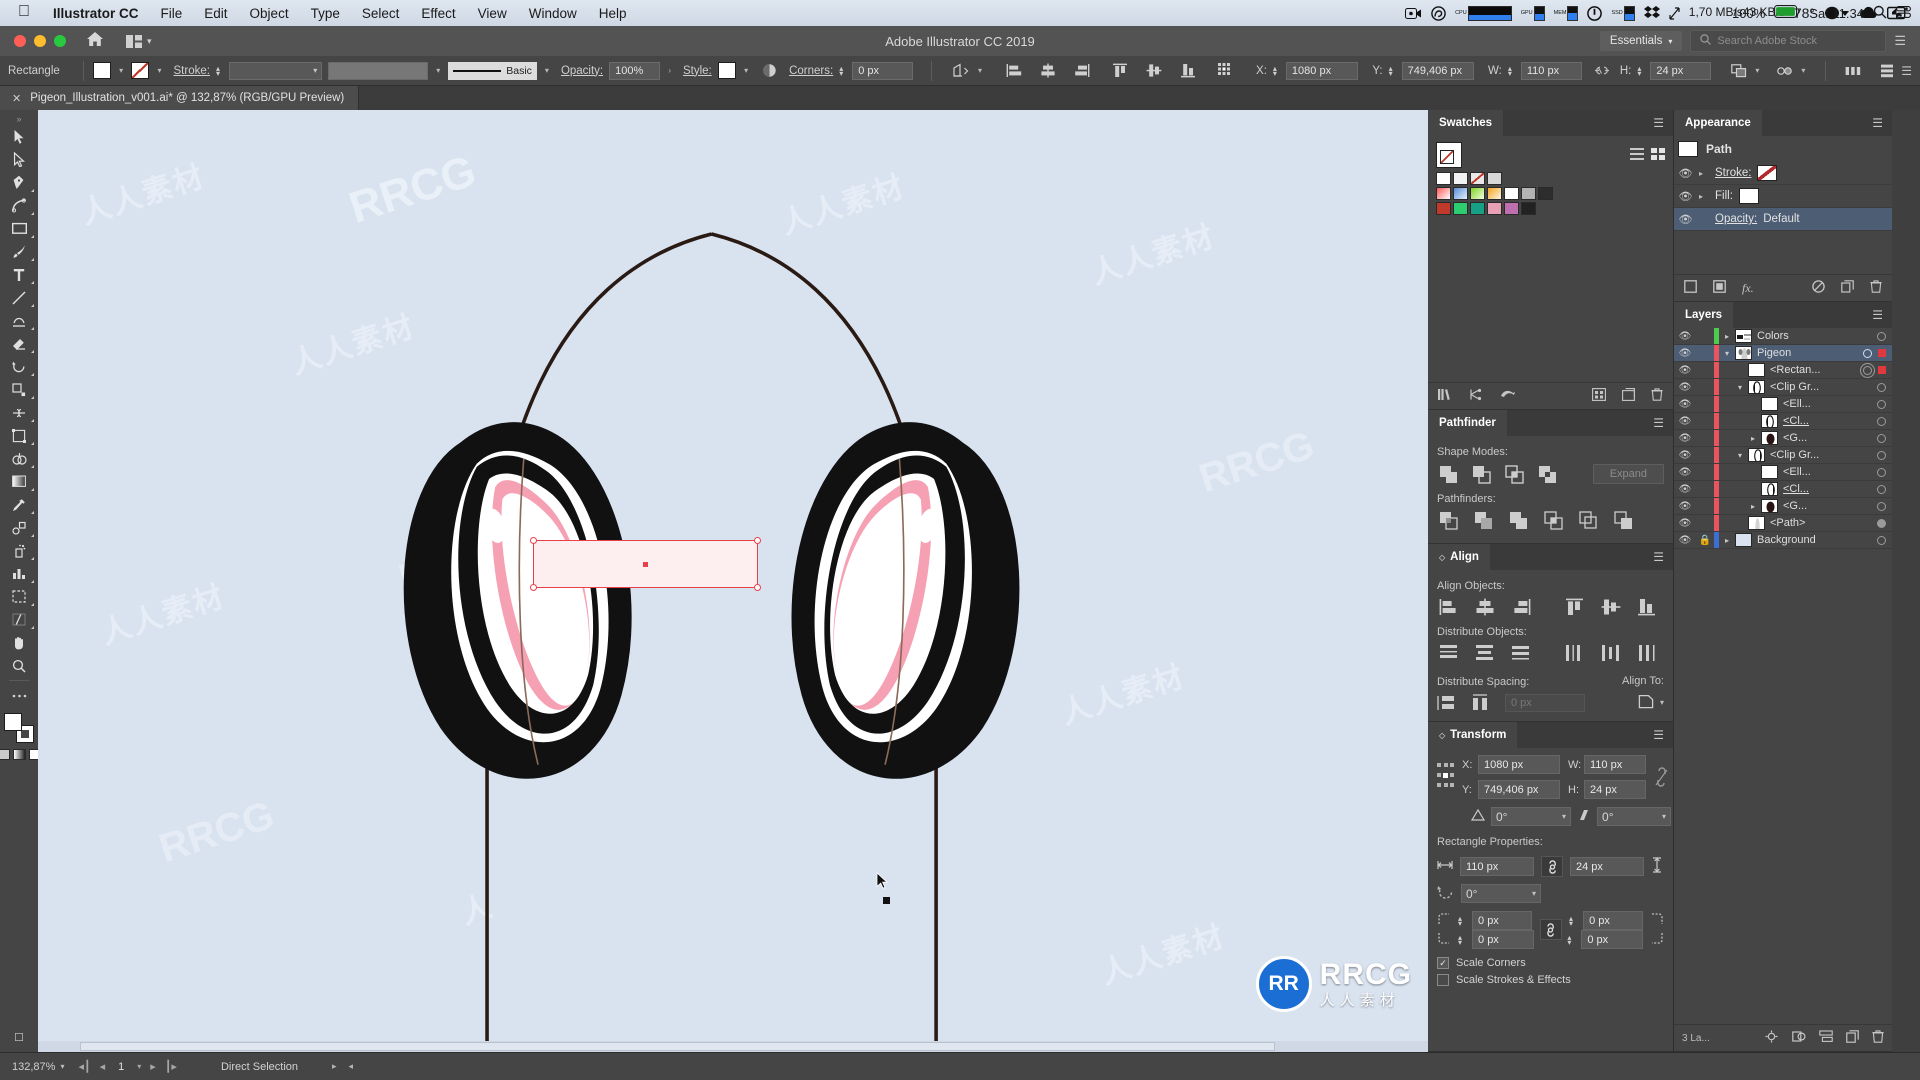 The height and width of the screenshot is (1080, 1920). I want to click on corner-bl-field: 0 px, so click(1503, 939).